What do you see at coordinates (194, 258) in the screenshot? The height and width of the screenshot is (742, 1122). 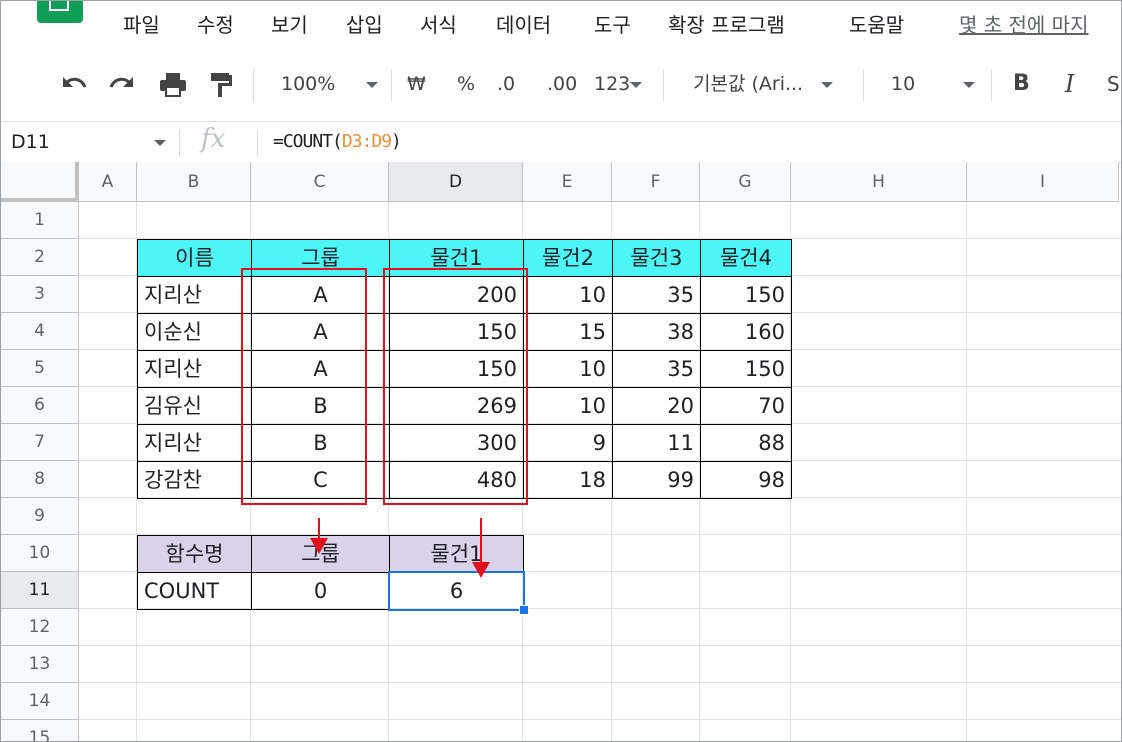 I see `table-header-cell: 이름` at bounding box center [194, 258].